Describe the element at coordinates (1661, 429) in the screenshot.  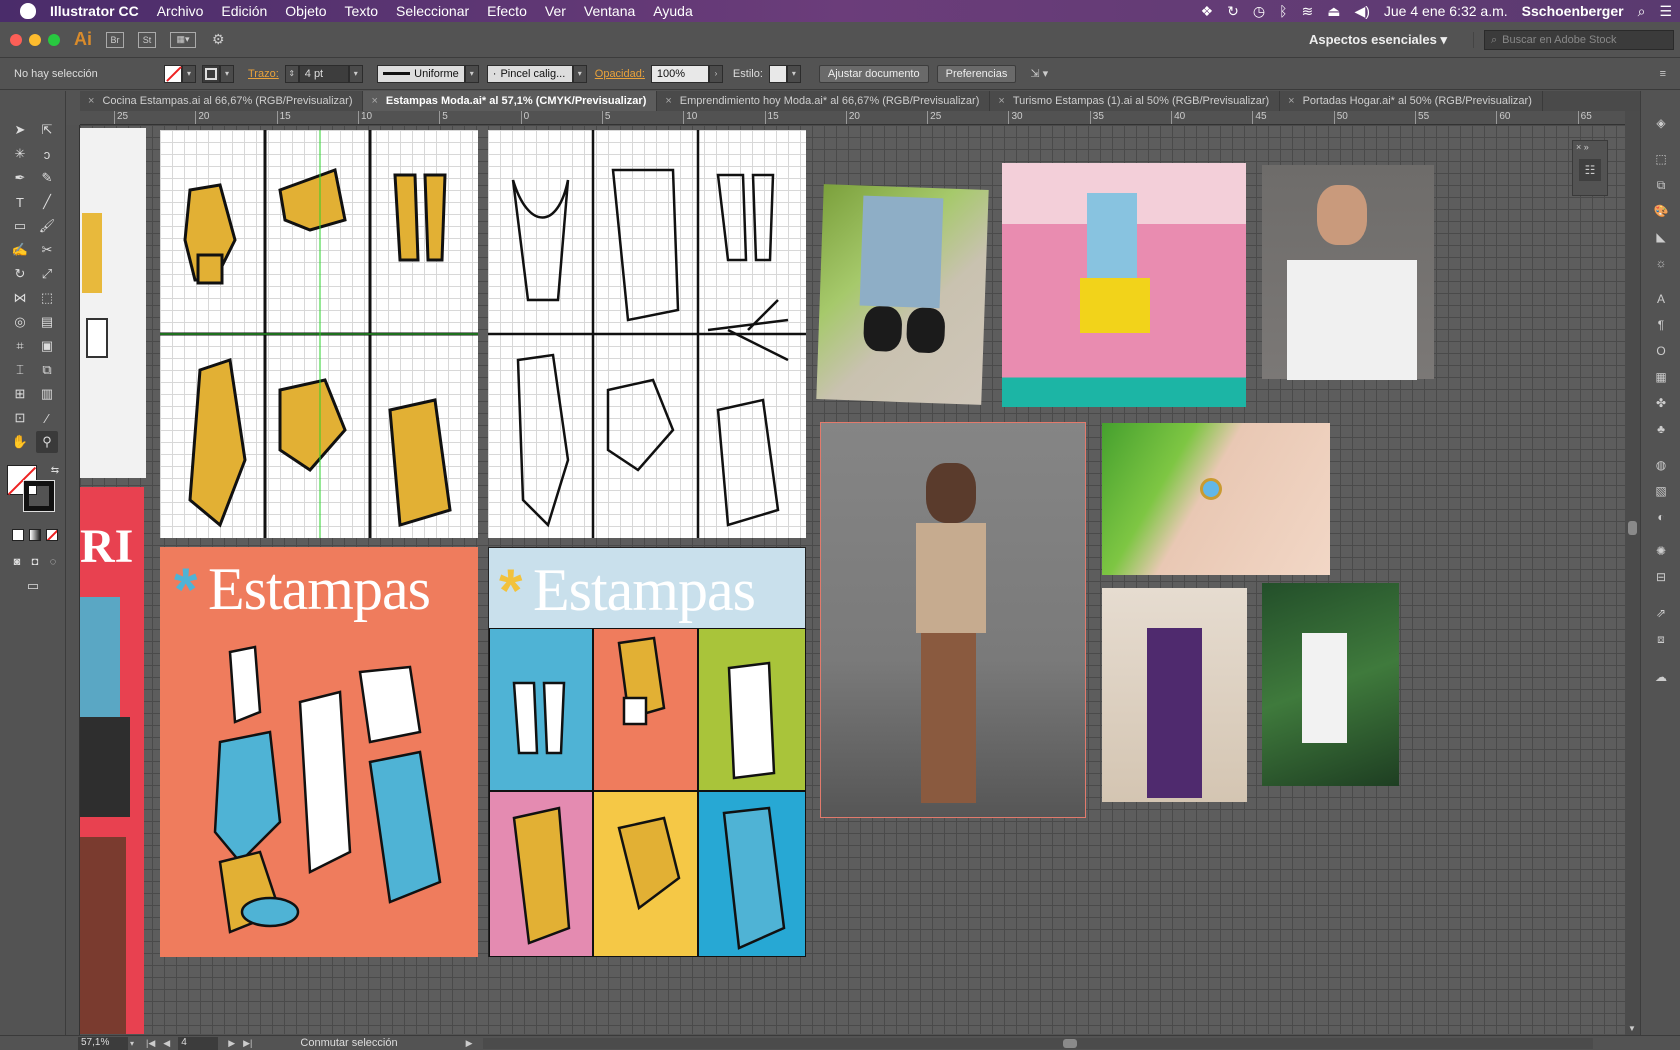
I see `symbols-icon: ♣` at that location.